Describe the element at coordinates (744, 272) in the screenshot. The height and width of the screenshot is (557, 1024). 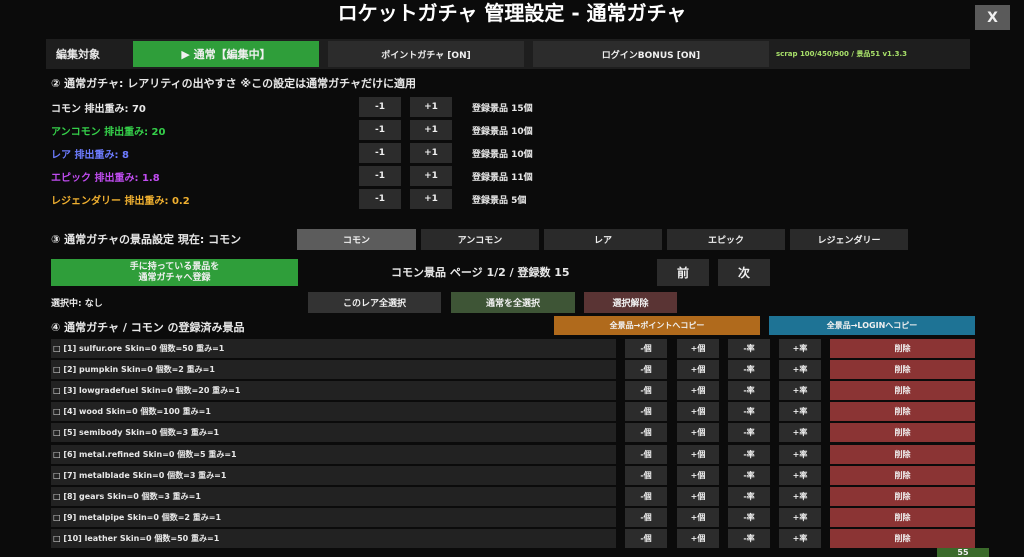
I see `next-page-button: 次` at that location.